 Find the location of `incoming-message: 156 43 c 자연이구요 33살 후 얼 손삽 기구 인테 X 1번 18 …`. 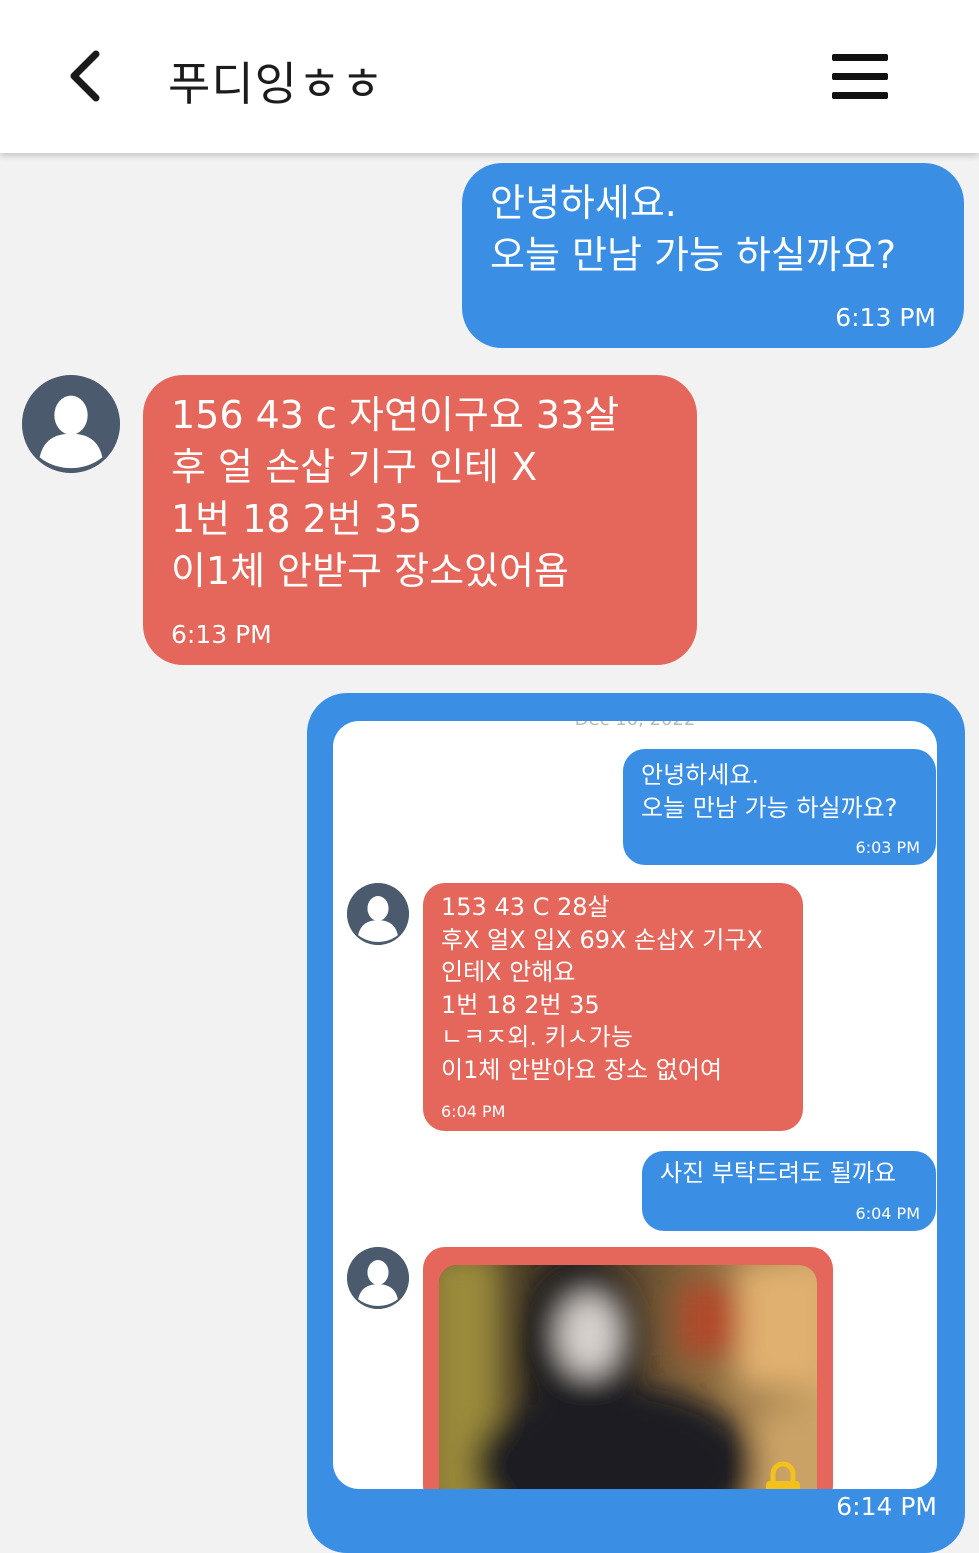

incoming-message: 156 43 c 자연이구요 33살 후 얼 손삽 기구 인테 X 1번 18 … is located at coordinates (420, 520).